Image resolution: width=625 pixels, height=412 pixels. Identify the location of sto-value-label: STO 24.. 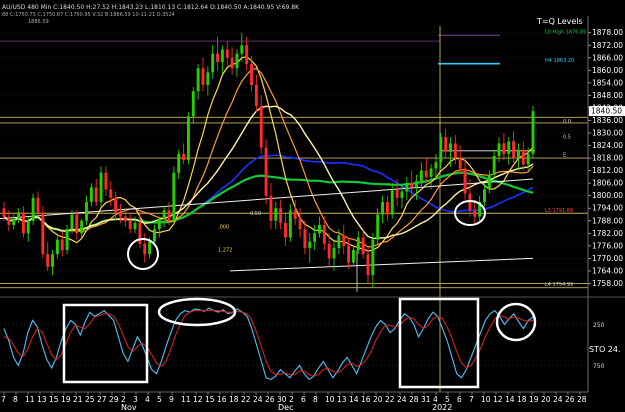
(605, 349).